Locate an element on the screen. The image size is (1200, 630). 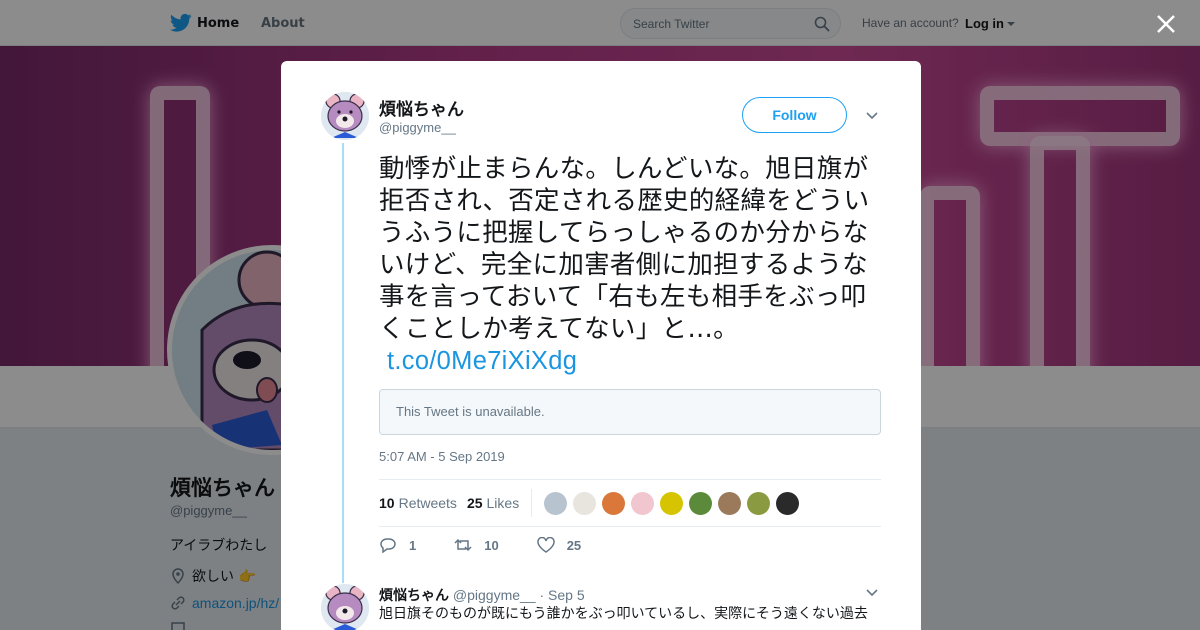
reply-count: 1 is located at coordinates (413, 545).